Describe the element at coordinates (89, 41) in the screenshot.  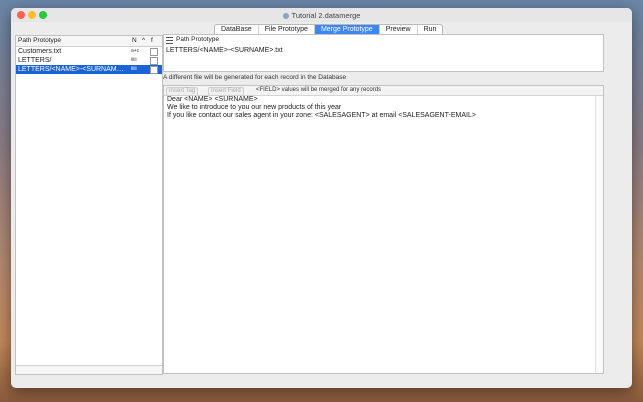
I see `list-header: Path Prototype N ^ f` at that location.